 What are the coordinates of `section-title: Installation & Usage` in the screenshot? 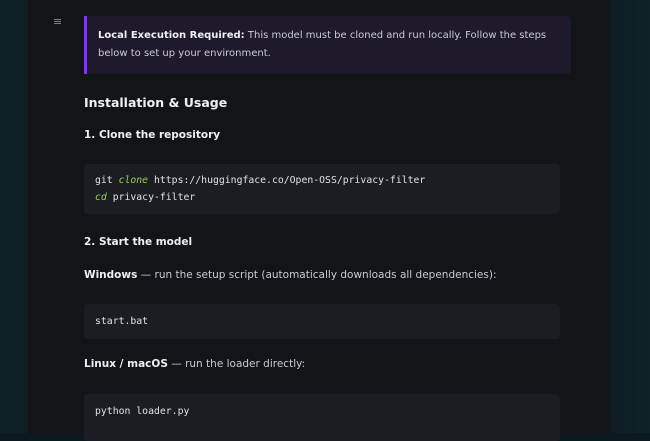 It's located at (156, 102).